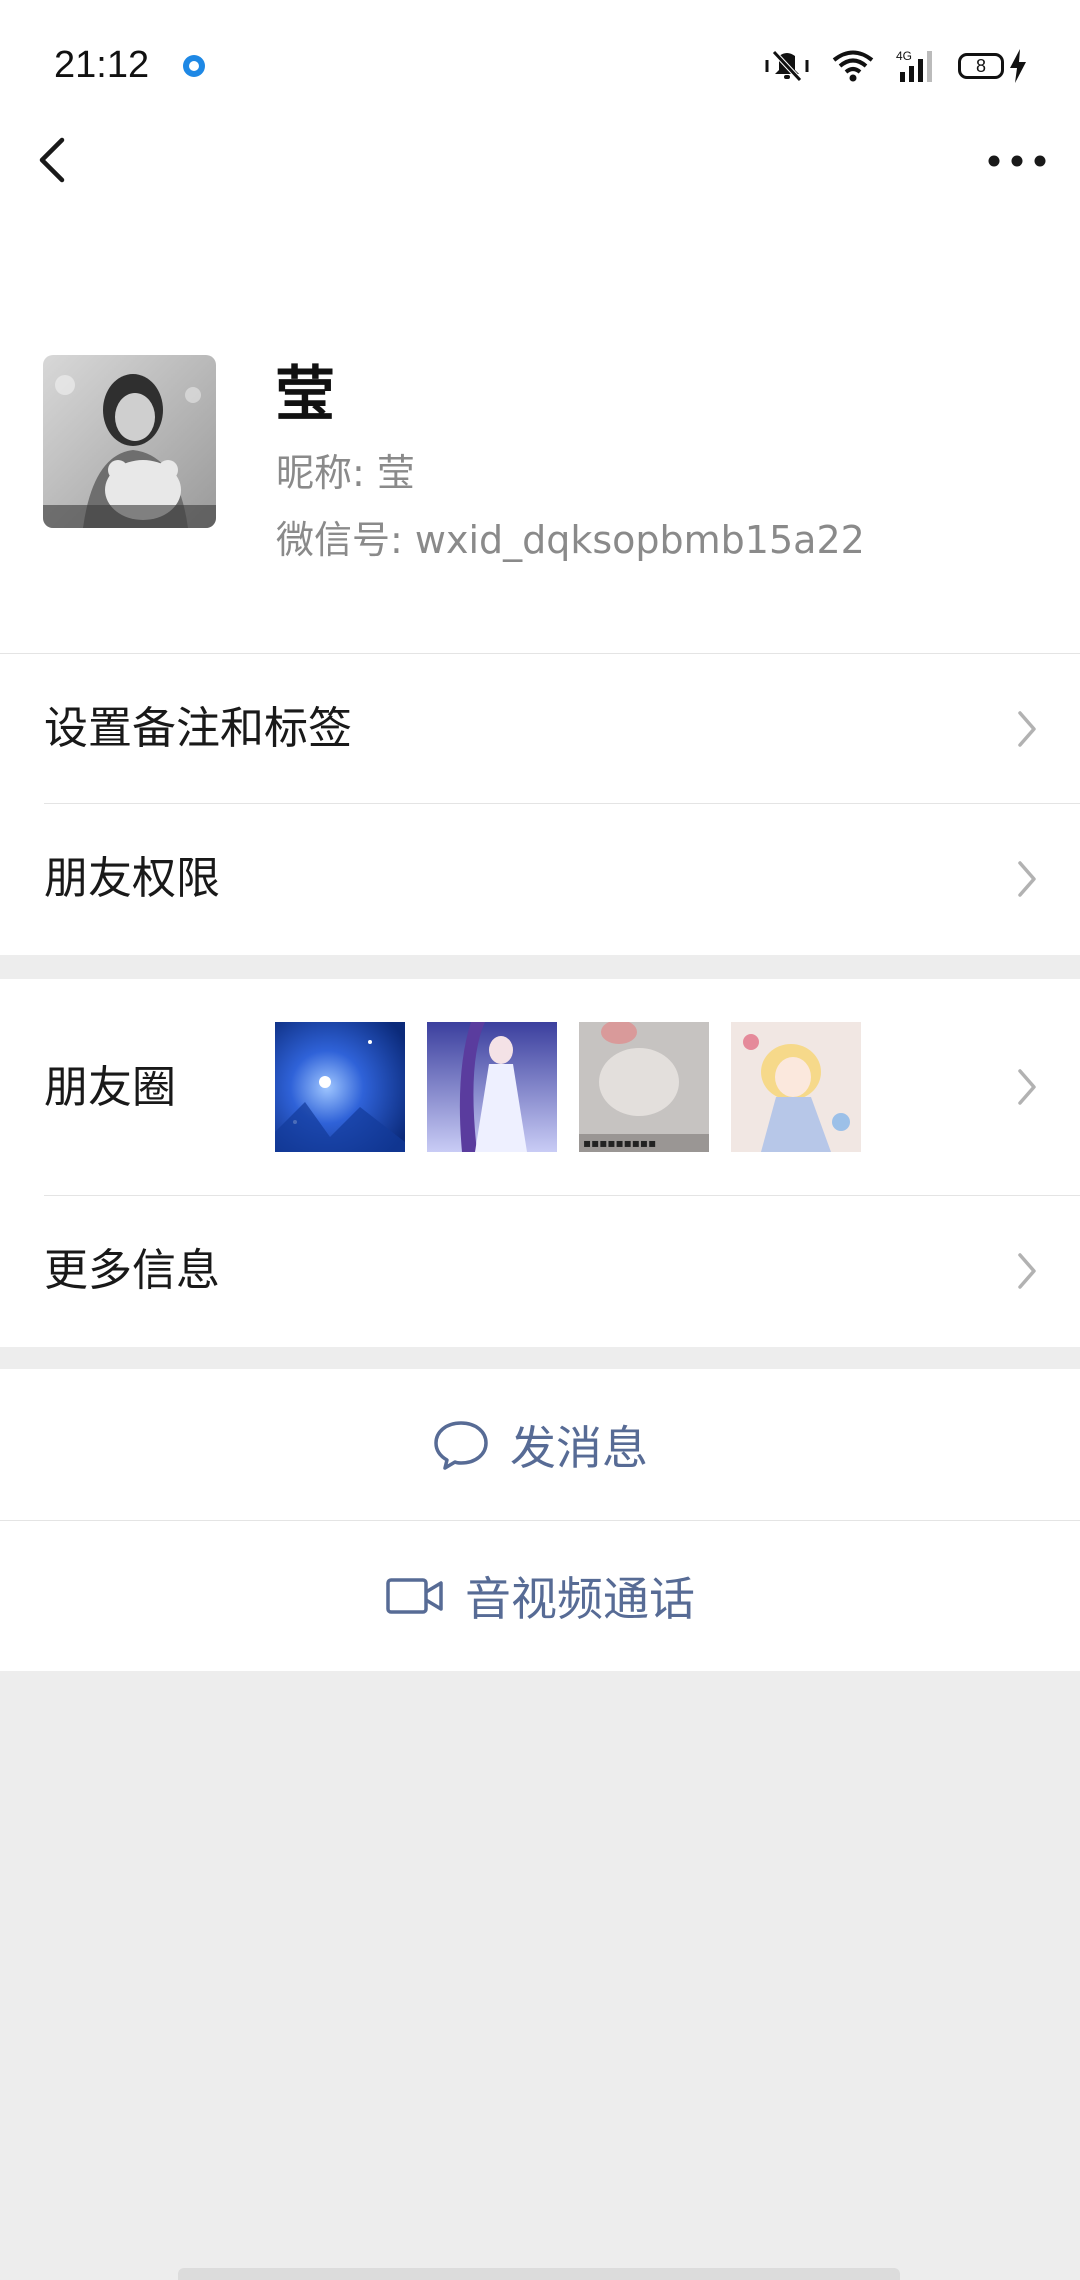  Describe the element at coordinates (1017, 161) in the screenshot. I see `more-dots-icon` at that location.